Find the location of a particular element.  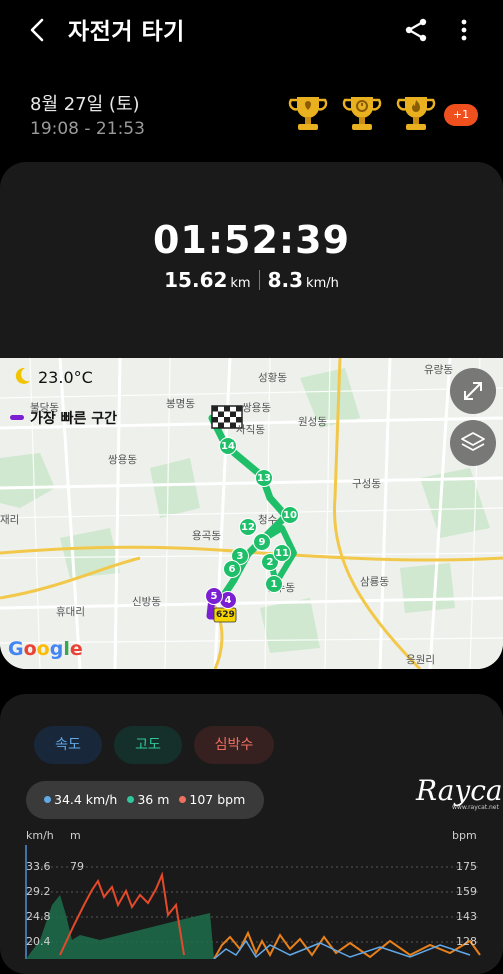

expand-map-button is located at coordinates (473, 391).